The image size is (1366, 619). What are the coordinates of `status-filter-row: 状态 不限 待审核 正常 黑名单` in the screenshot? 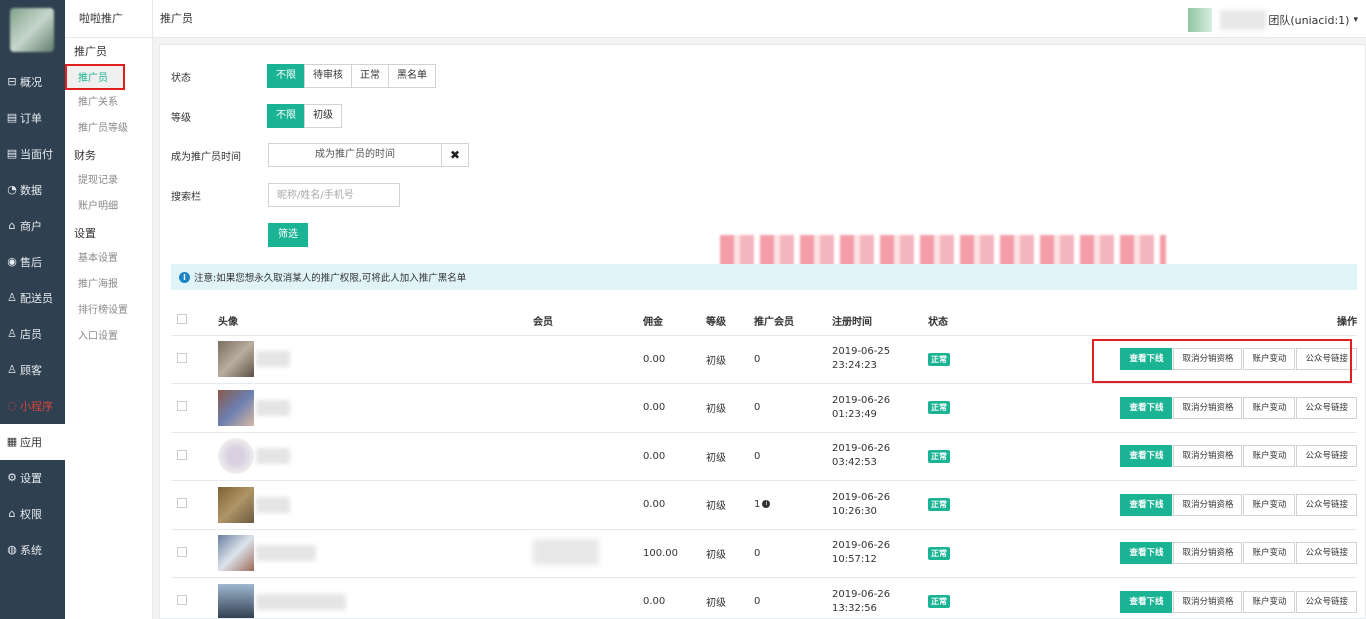 It's located at (303, 76).